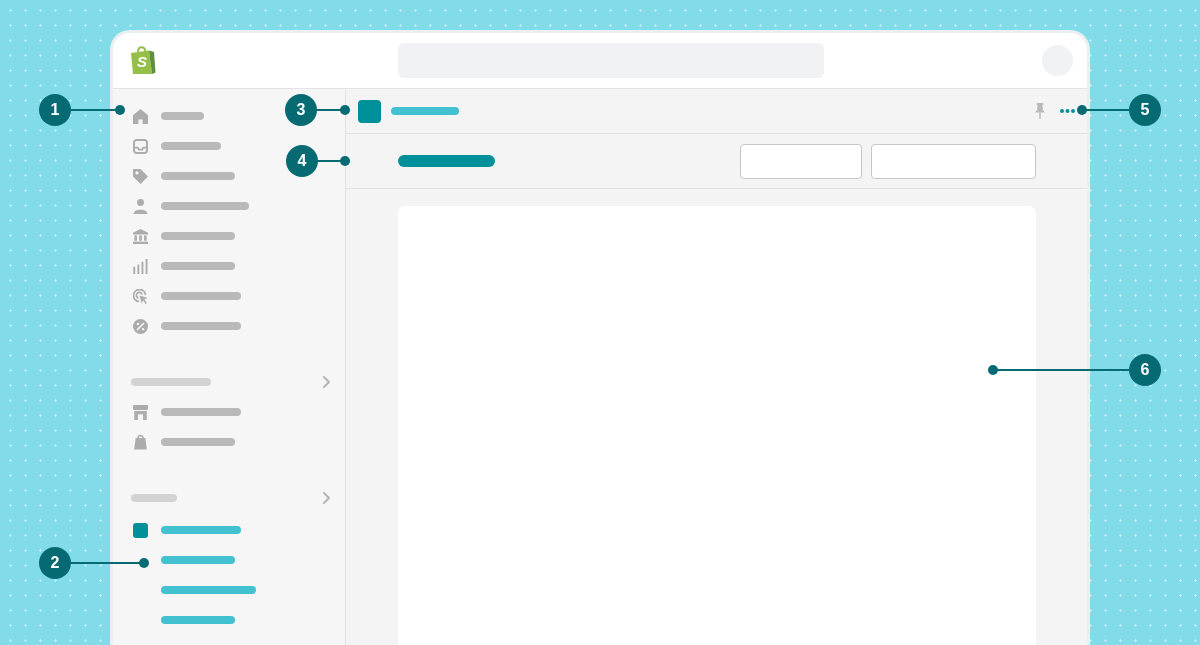 The image size is (1200, 645). What do you see at coordinates (140, 326) in the screenshot?
I see `percent-badge-icon` at bounding box center [140, 326].